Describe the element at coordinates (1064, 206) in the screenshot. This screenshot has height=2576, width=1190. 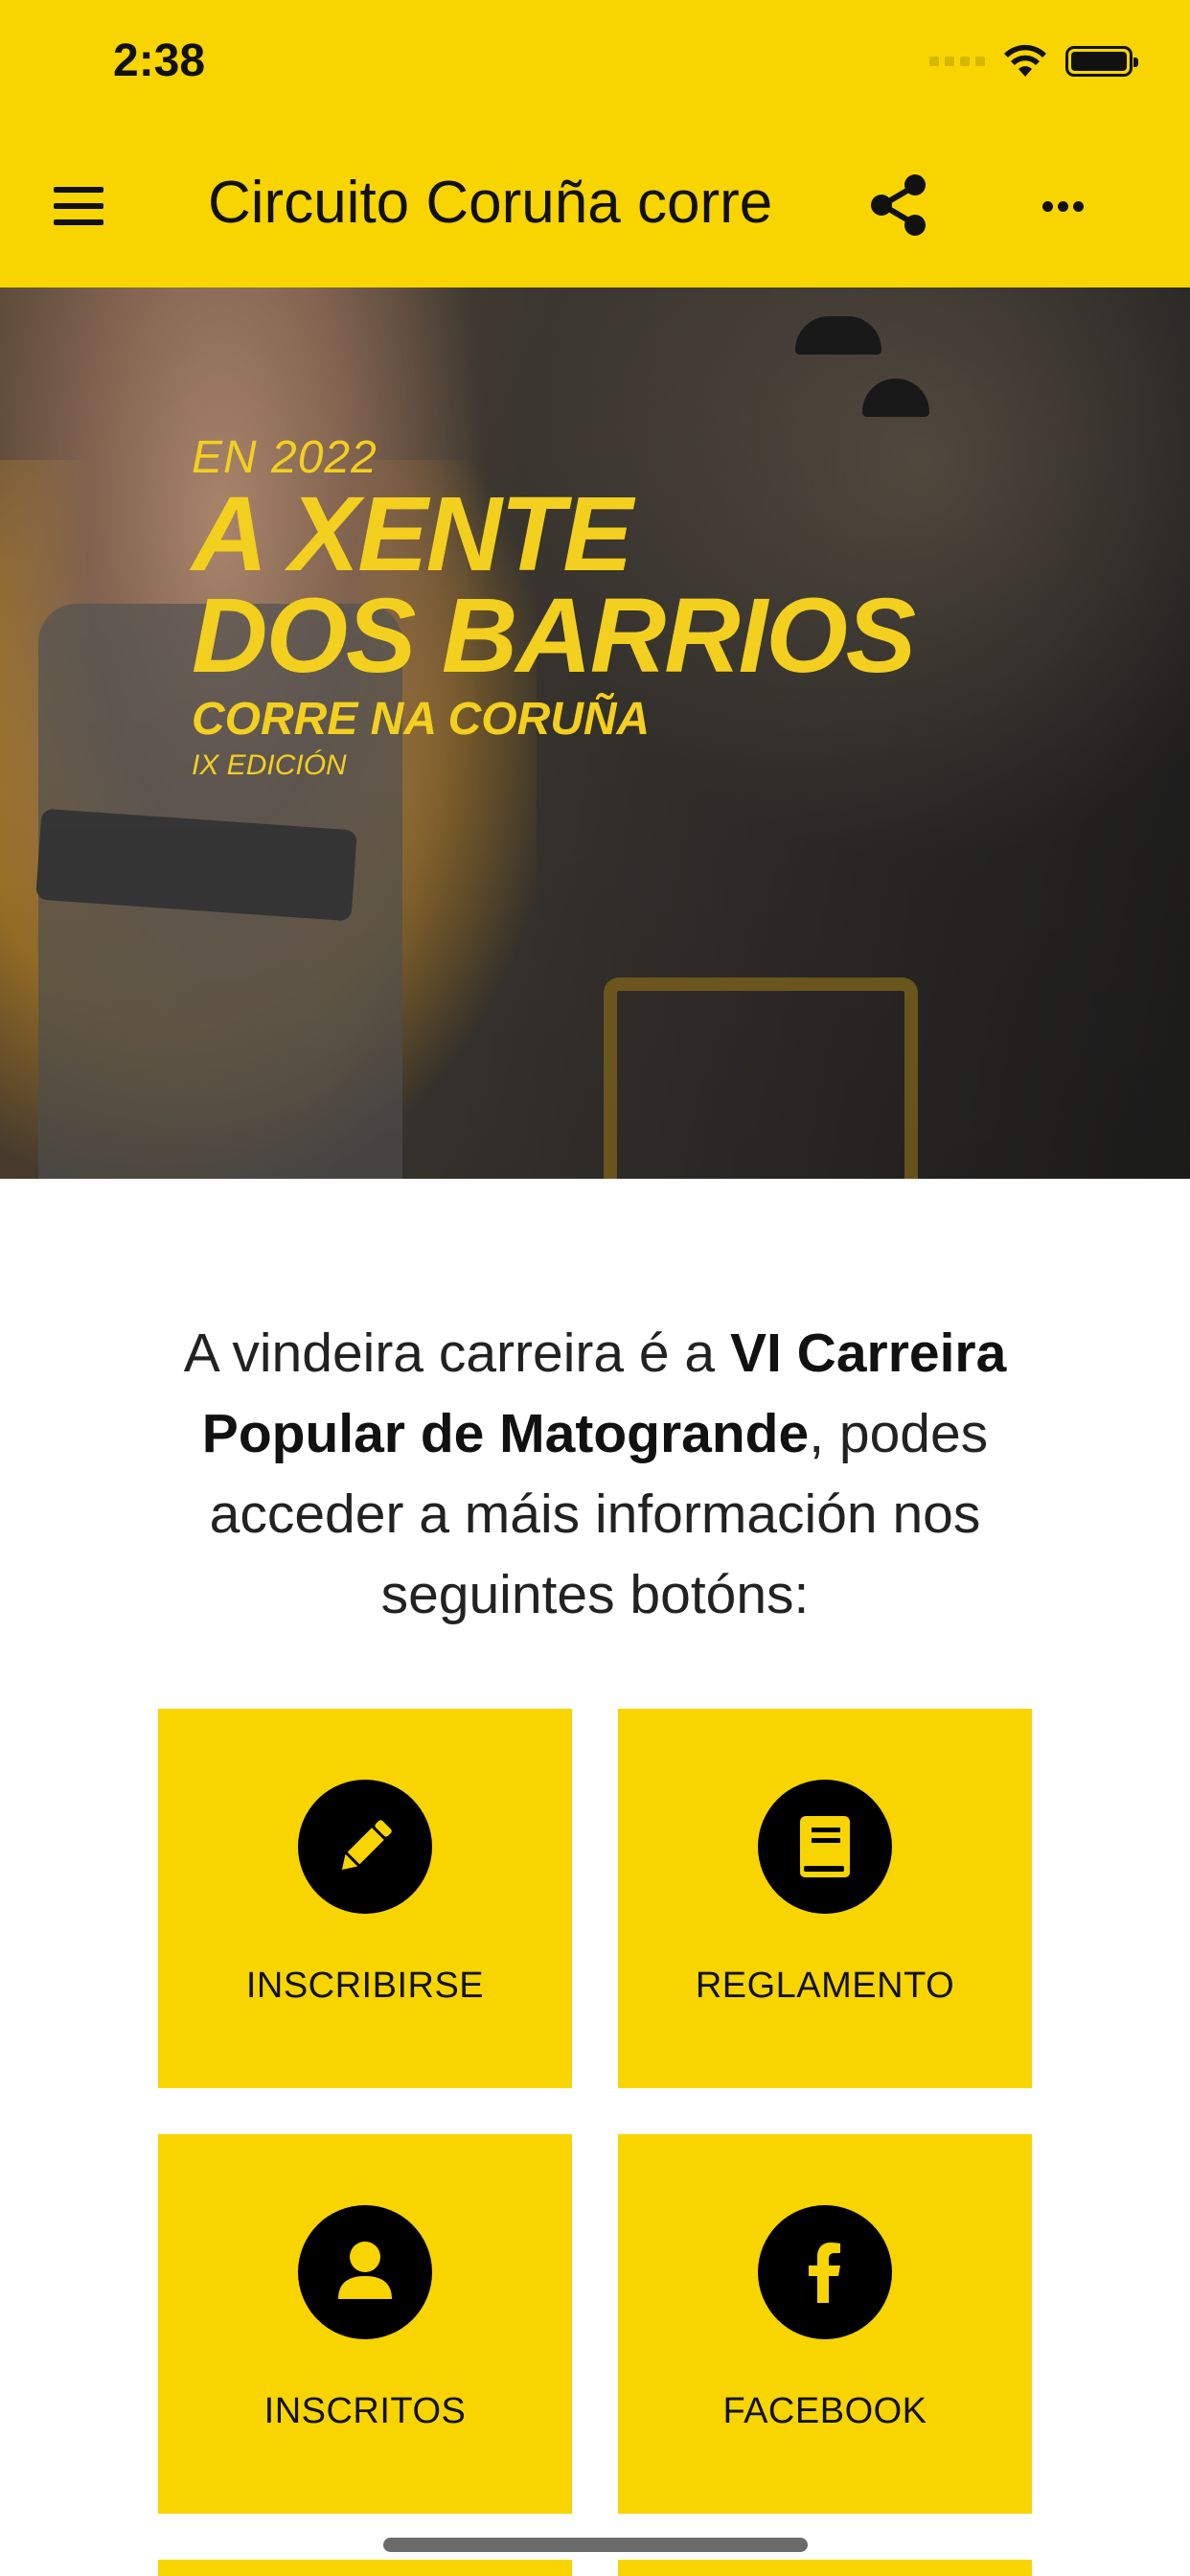
I see `more-options-button` at that location.